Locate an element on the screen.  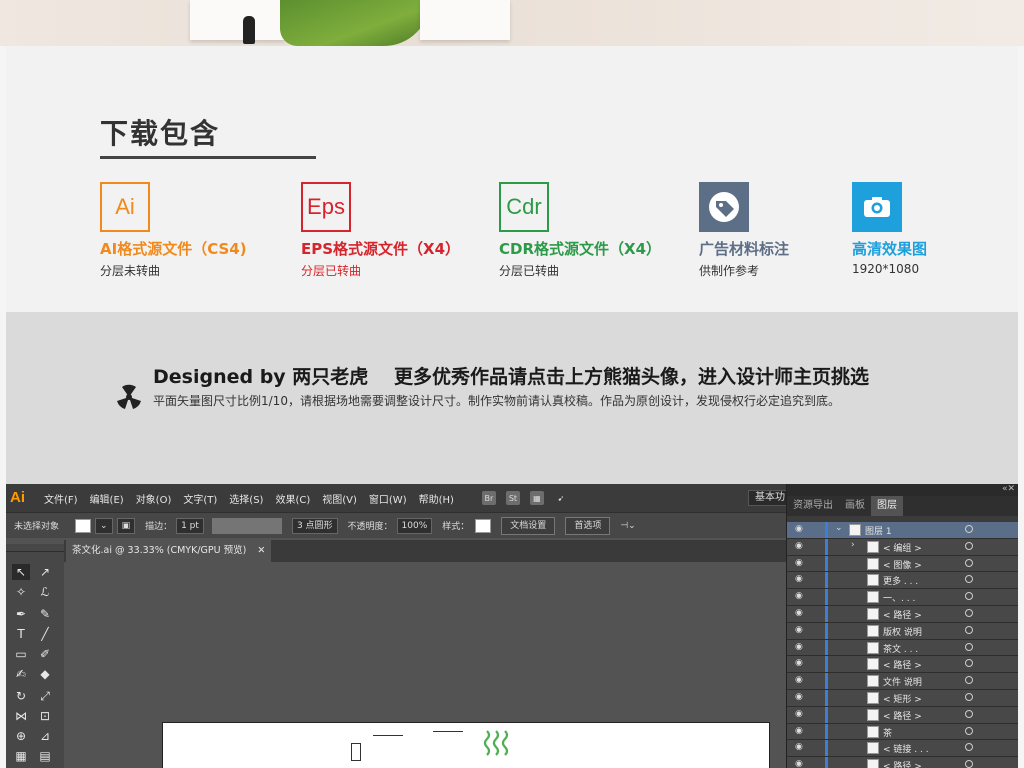
tab-asset-export: 资源导出 is located at coordinates (813, 506).